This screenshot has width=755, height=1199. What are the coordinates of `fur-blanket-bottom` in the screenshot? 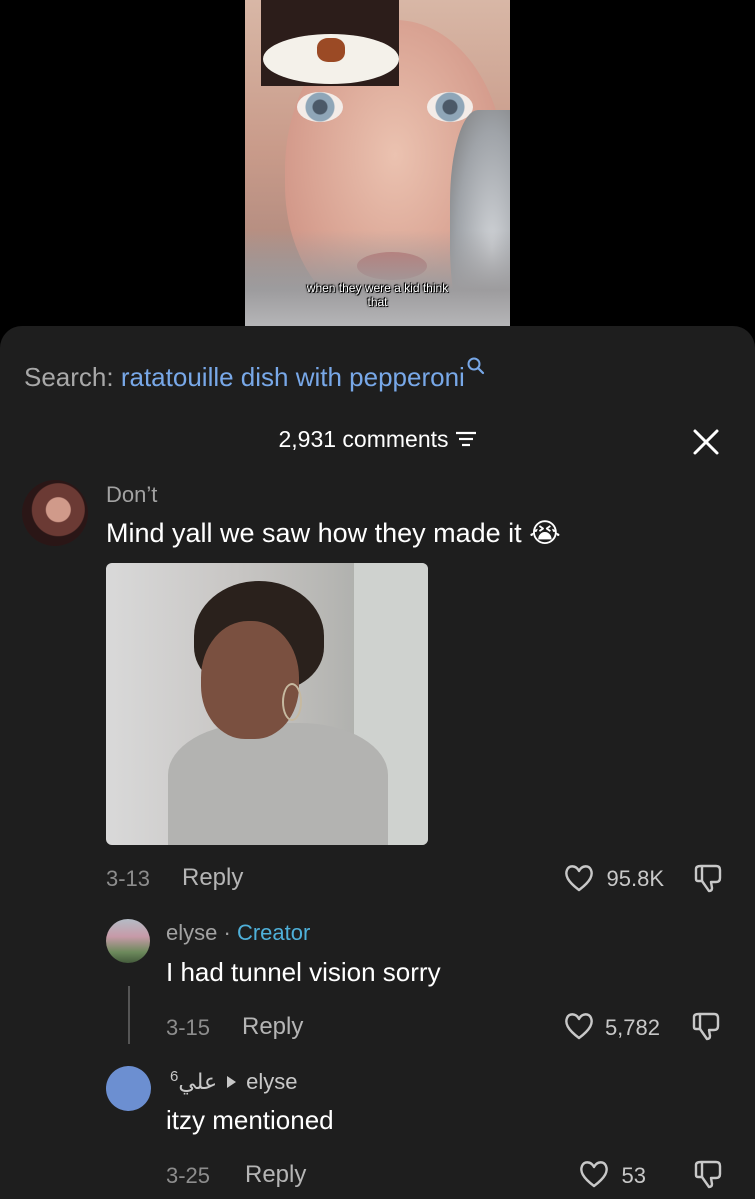 It's located at (377, 280).